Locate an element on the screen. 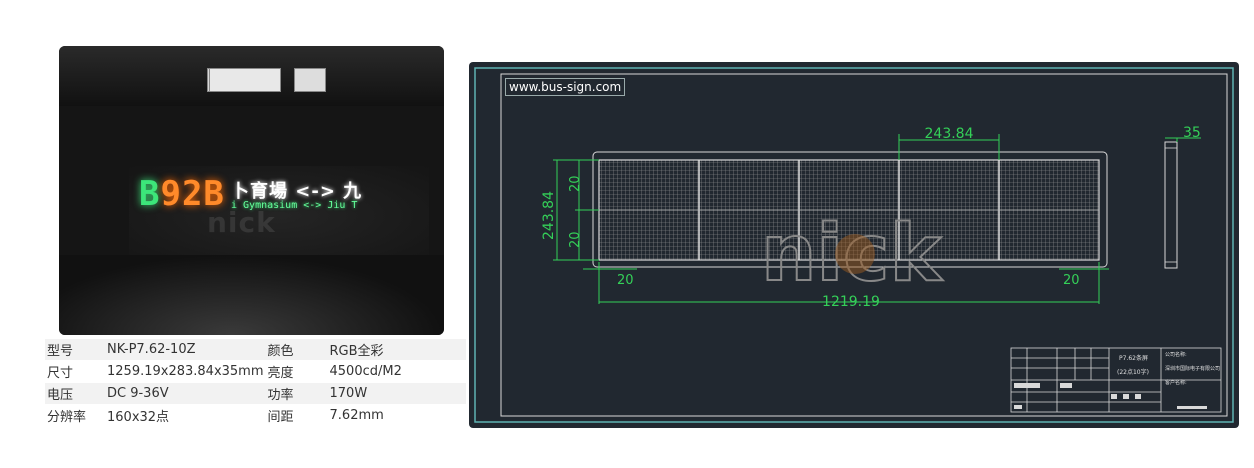 The image size is (1254, 468). dim-bottom-right: 20 is located at coordinates (1071, 280).